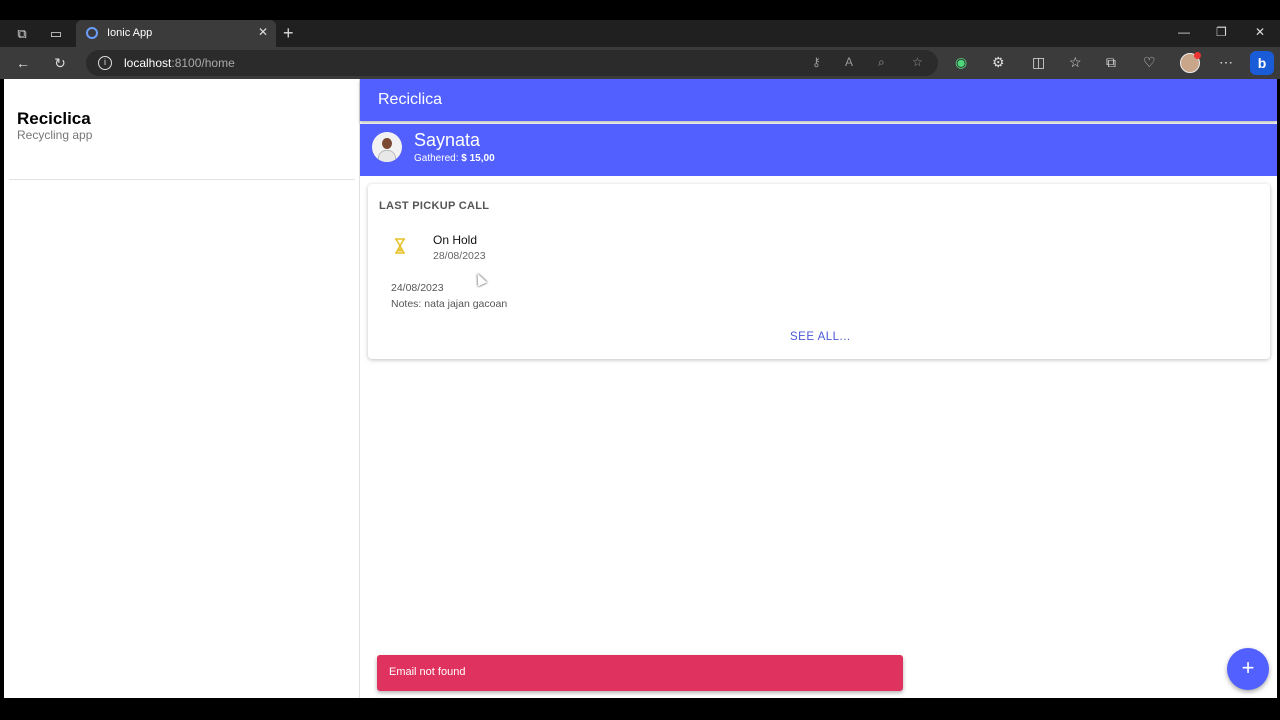 The height and width of the screenshot is (720, 1280). What do you see at coordinates (130, 33) in the screenshot?
I see `tab-title: Ionic App` at bounding box center [130, 33].